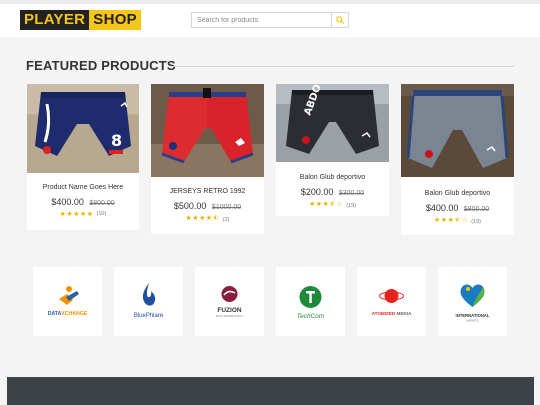 The width and height of the screenshot is (540, 405). I want to click on svg-text: ATOMIZED MEDIA, so click(392, 313).